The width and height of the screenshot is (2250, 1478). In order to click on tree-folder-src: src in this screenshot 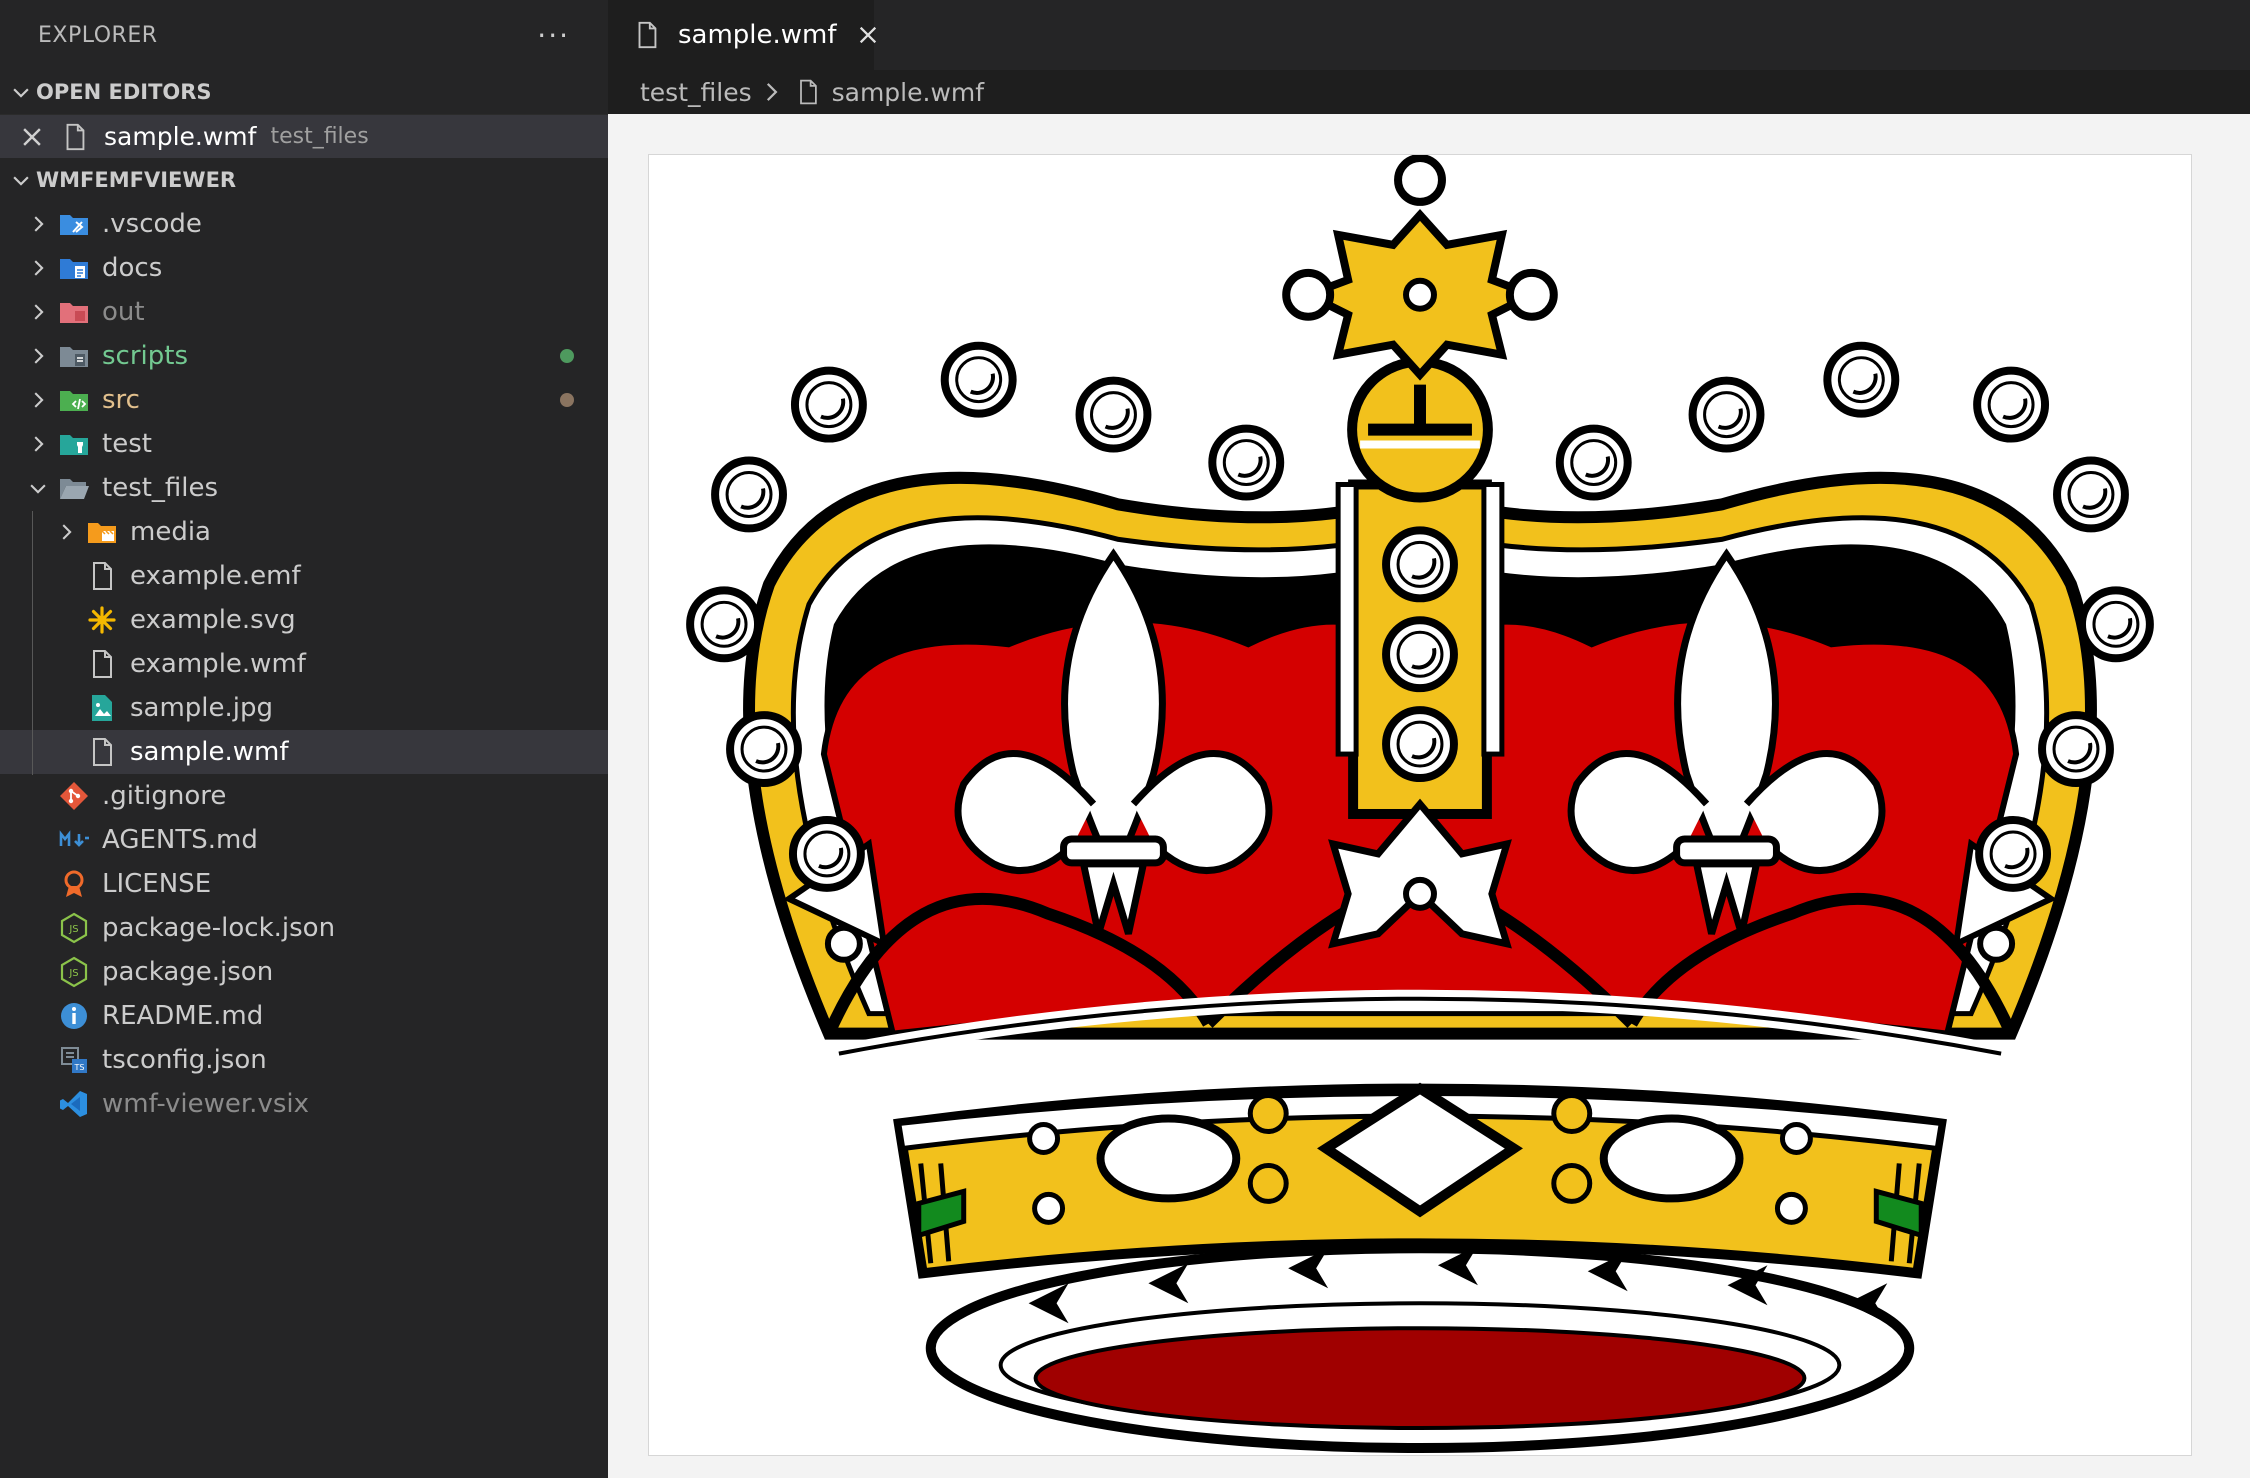, I will do `click(304, 400)`.